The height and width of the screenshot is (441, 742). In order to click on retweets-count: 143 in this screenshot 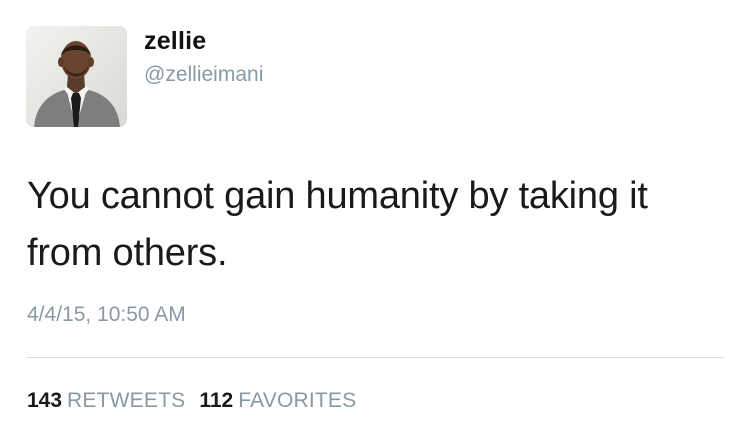, I will do `click(45, 400)`.